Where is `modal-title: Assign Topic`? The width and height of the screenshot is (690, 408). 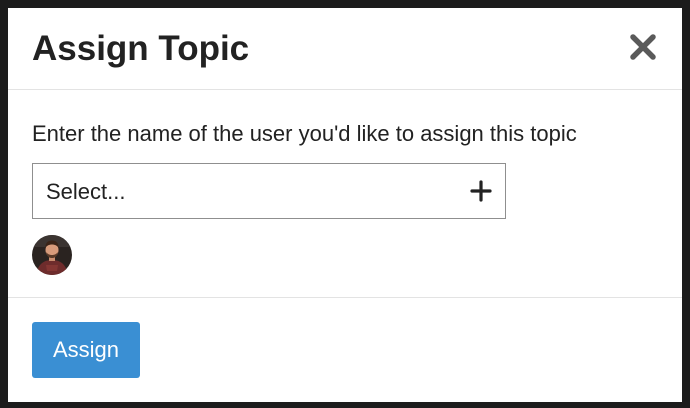 modal-title: Assign Topic is located at coordinates (141, 48).